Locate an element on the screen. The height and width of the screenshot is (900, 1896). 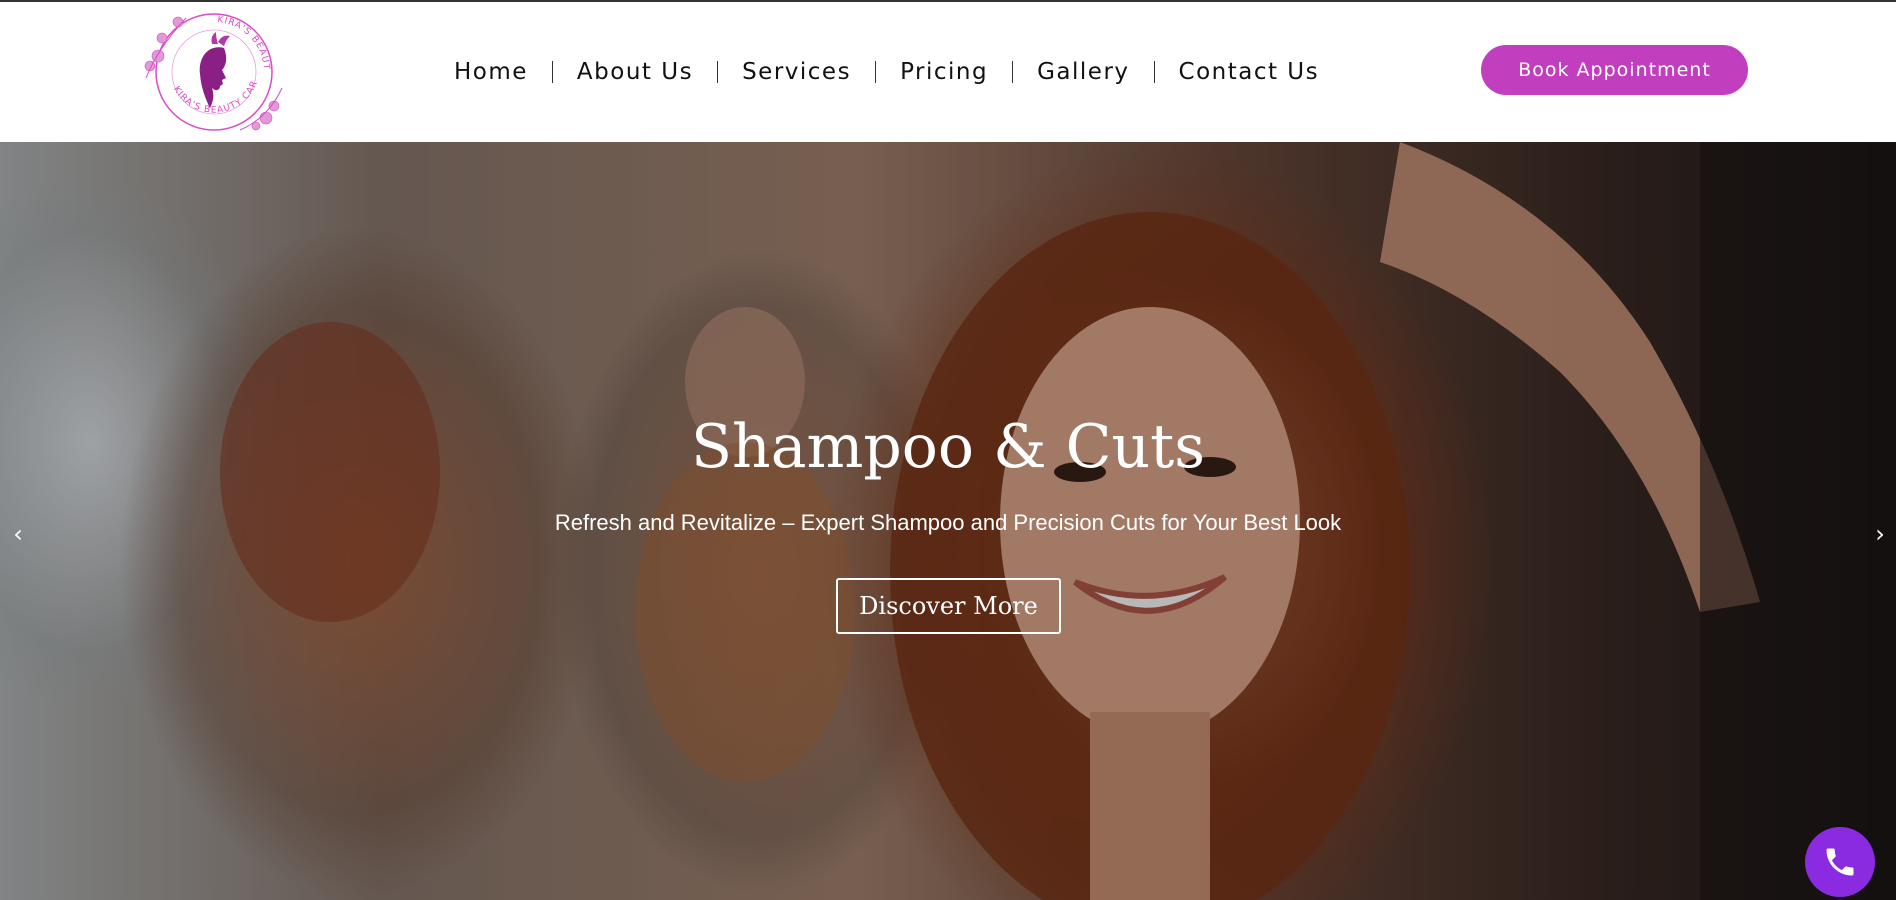
discover-more-button: Discover More is located at coordinates (948, 606).